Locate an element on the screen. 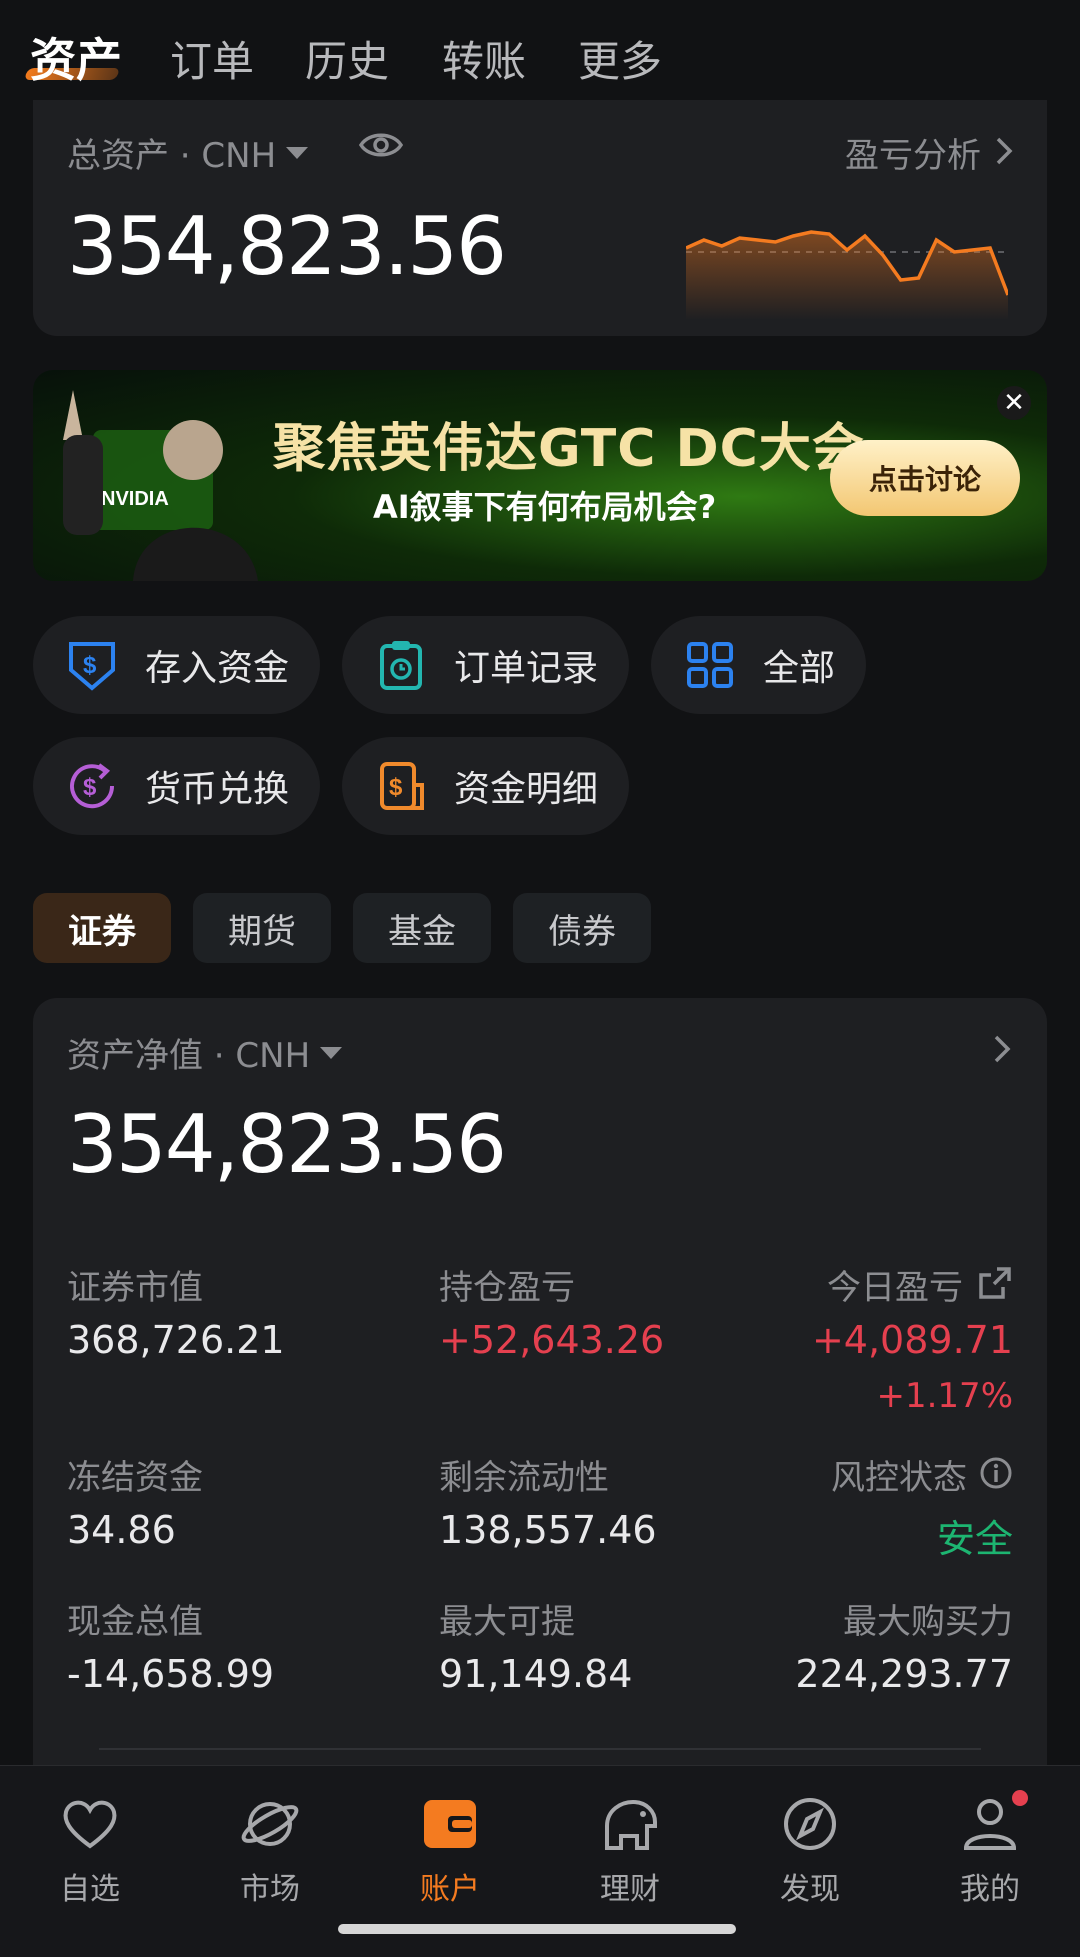 The height and width of the screenshot is (1957, 1080). info-icon is located at coordinates (996, 1475).